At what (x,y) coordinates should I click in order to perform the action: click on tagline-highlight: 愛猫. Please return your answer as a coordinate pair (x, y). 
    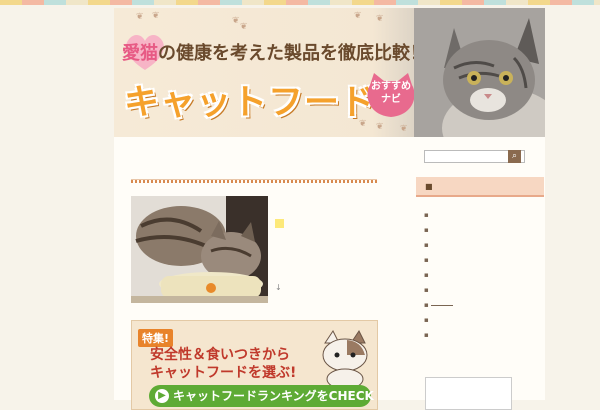
    Looking at the image, I should click on (140, 53).